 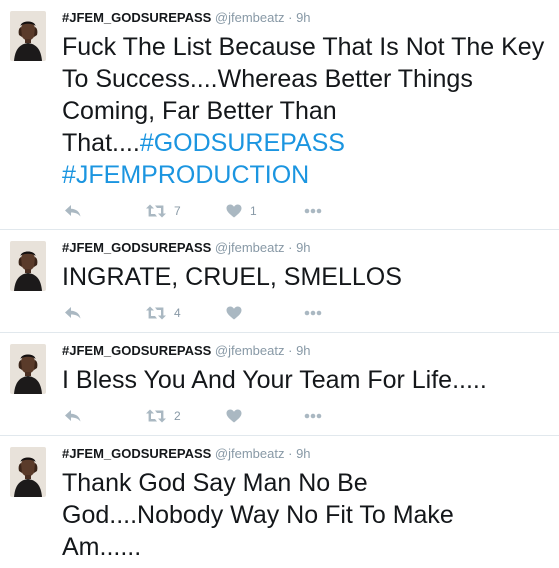 What do you see at coordinates (177, 313) in the screenshot?
I see `retweet-count: 4` at bounding box center [177, 313].